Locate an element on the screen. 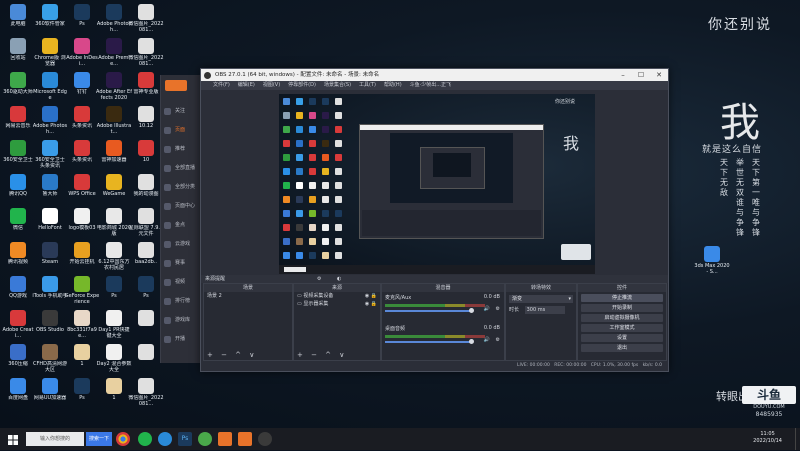 This screenshot has width=800, height=451. desktop-icon is located at coordinates (146, 318).